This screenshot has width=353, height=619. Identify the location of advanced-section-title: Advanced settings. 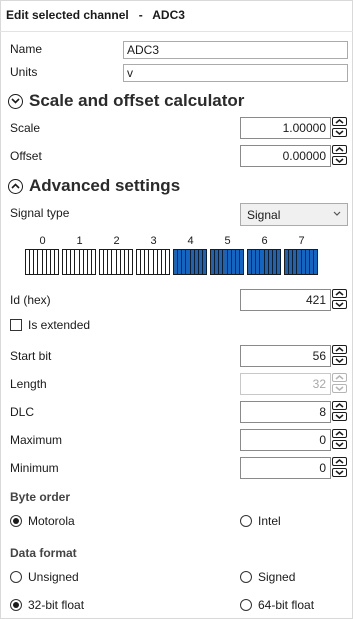
(105, 185).